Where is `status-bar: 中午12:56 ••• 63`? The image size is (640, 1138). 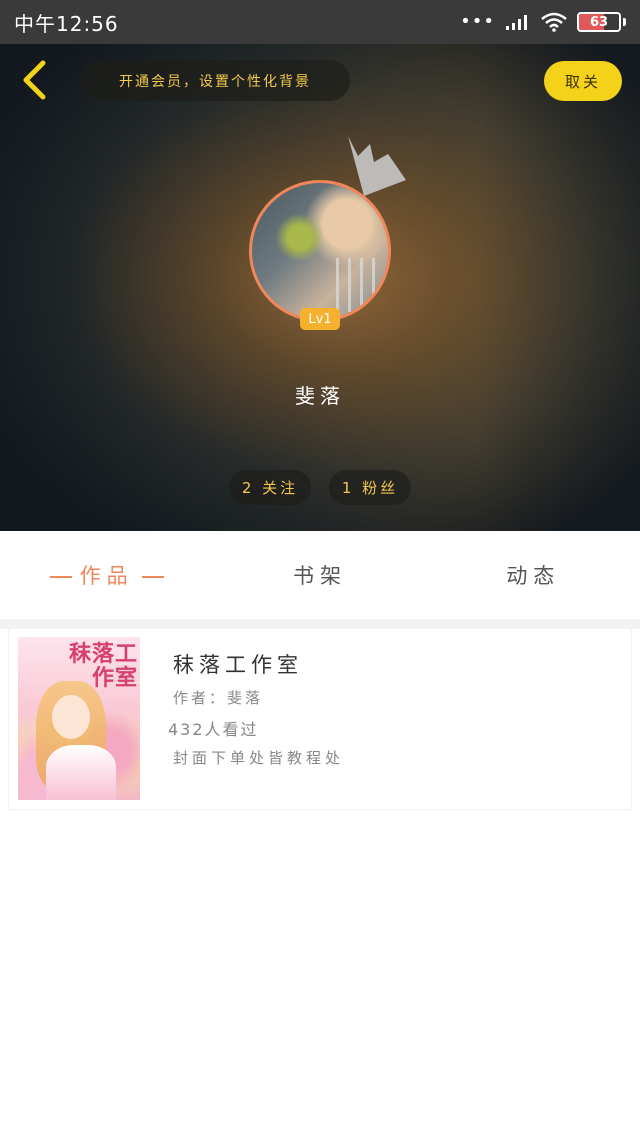
status-bar: 中午12:56 ••• 63 is located at coordinates (320, 22).